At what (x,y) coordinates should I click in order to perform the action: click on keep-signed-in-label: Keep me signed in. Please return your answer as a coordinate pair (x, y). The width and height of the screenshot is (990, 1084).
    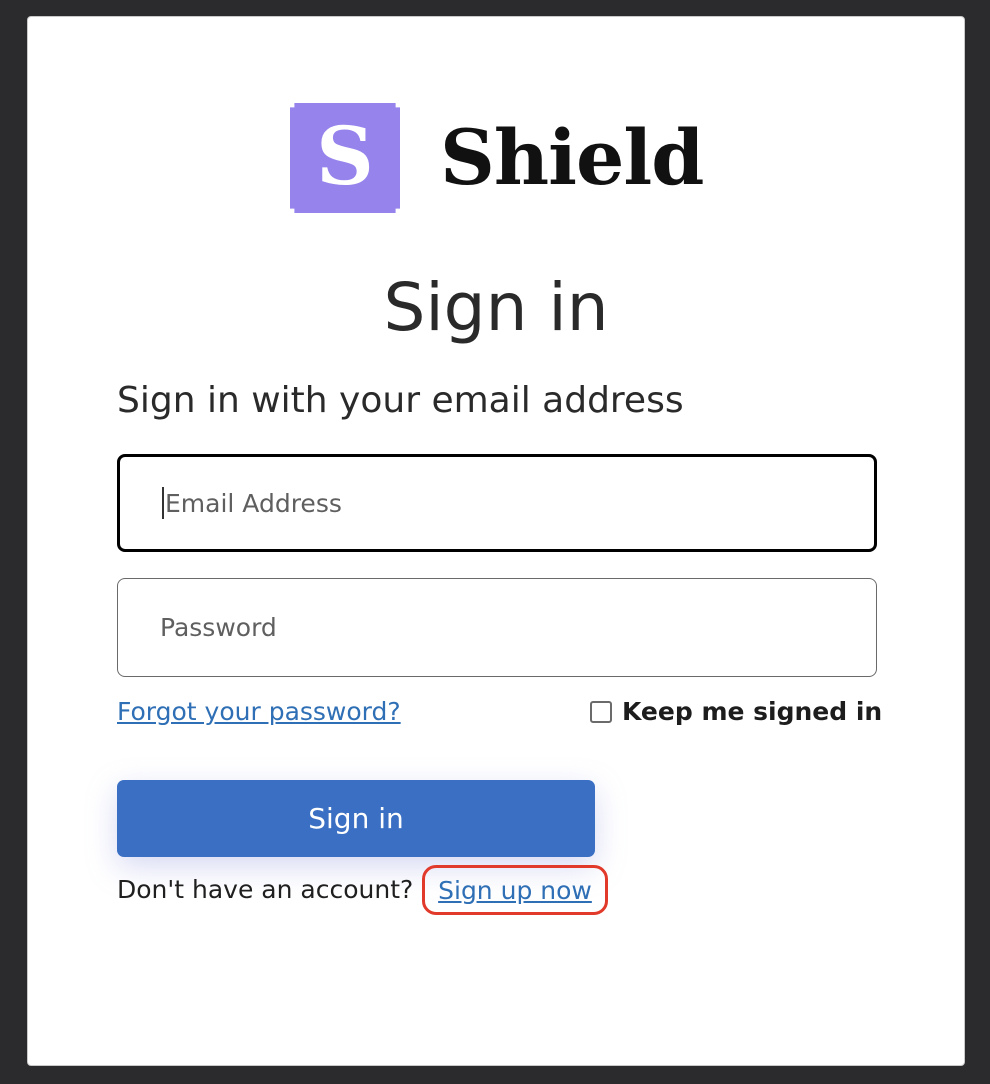
    Looking at the image, I should click on (752, 711).